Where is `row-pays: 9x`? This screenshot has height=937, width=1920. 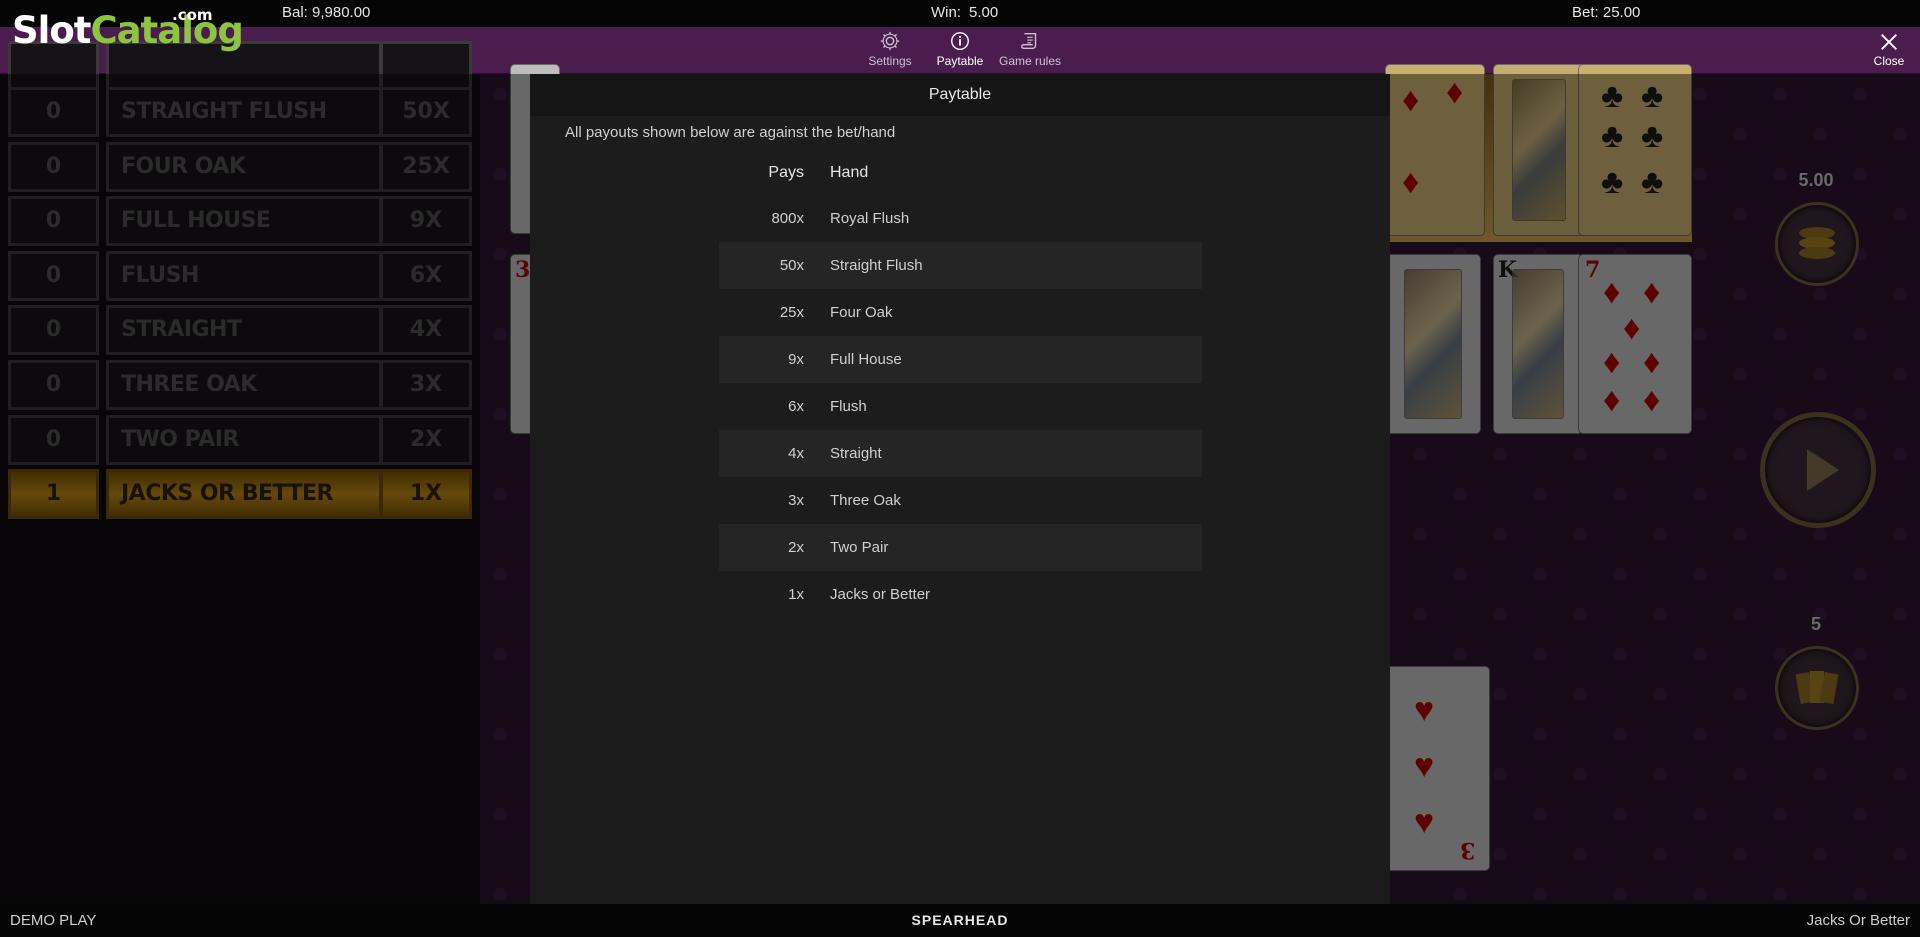 row-pays: 9x is located at coordinates (796, 359).